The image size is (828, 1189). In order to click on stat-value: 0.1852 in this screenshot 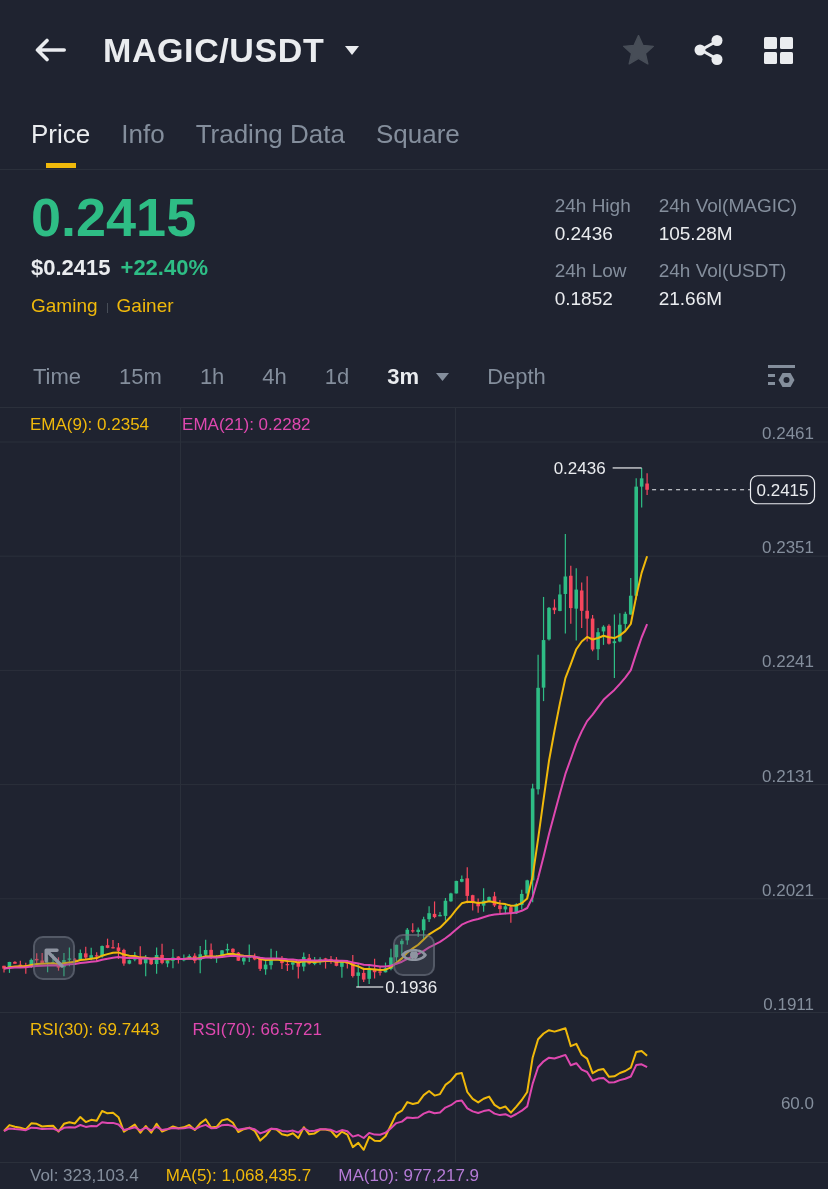, I will do `click(584, 299)`.